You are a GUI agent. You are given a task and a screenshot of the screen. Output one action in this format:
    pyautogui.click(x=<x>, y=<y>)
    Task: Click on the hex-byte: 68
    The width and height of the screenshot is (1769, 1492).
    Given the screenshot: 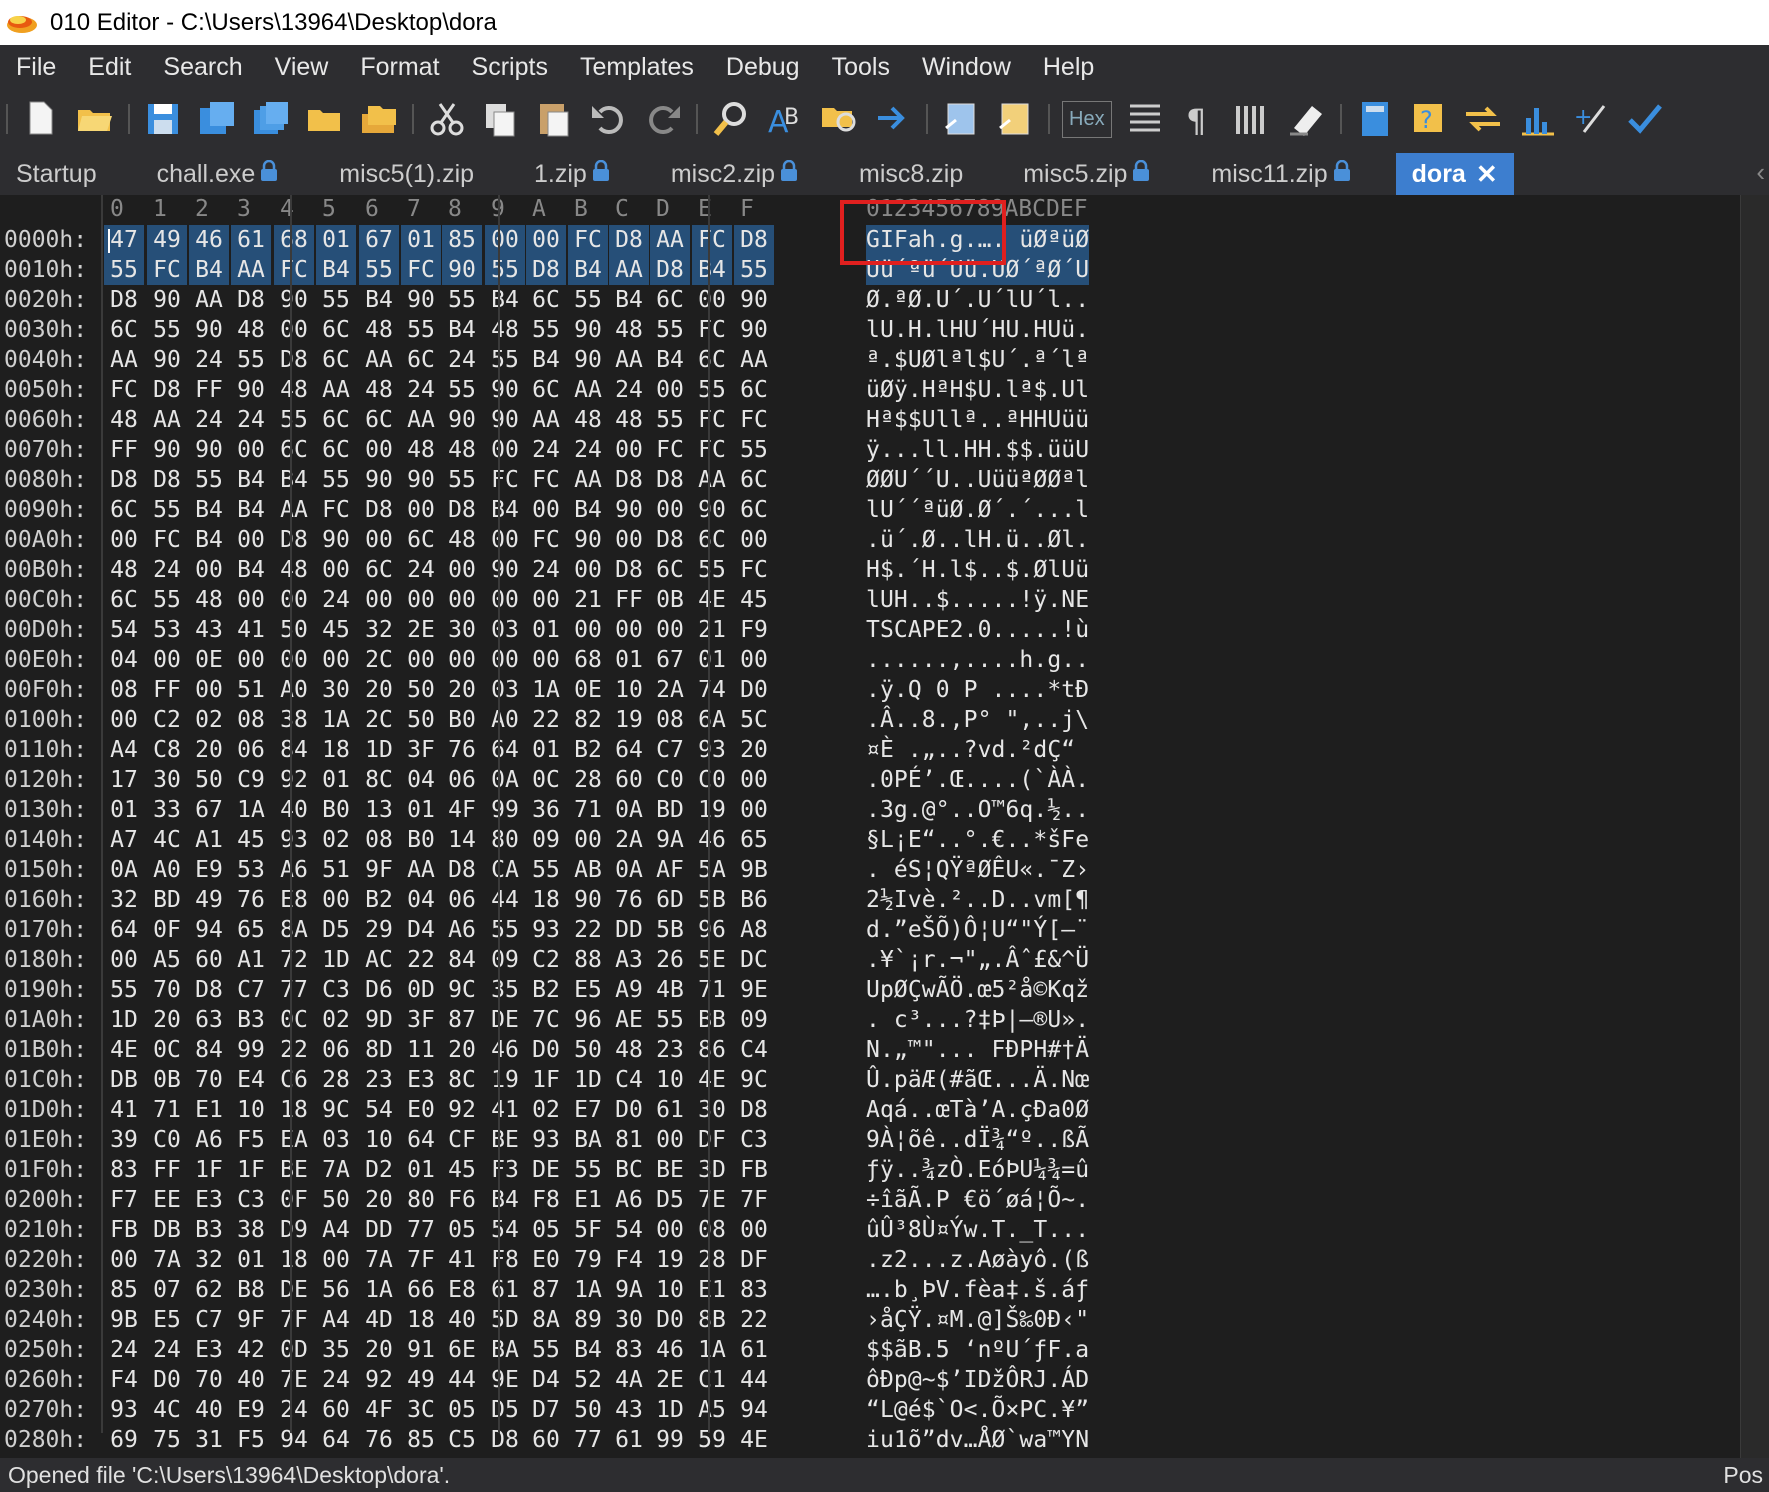 What is the action you would take?
    pyautogui.click(x=588, y=660)
    